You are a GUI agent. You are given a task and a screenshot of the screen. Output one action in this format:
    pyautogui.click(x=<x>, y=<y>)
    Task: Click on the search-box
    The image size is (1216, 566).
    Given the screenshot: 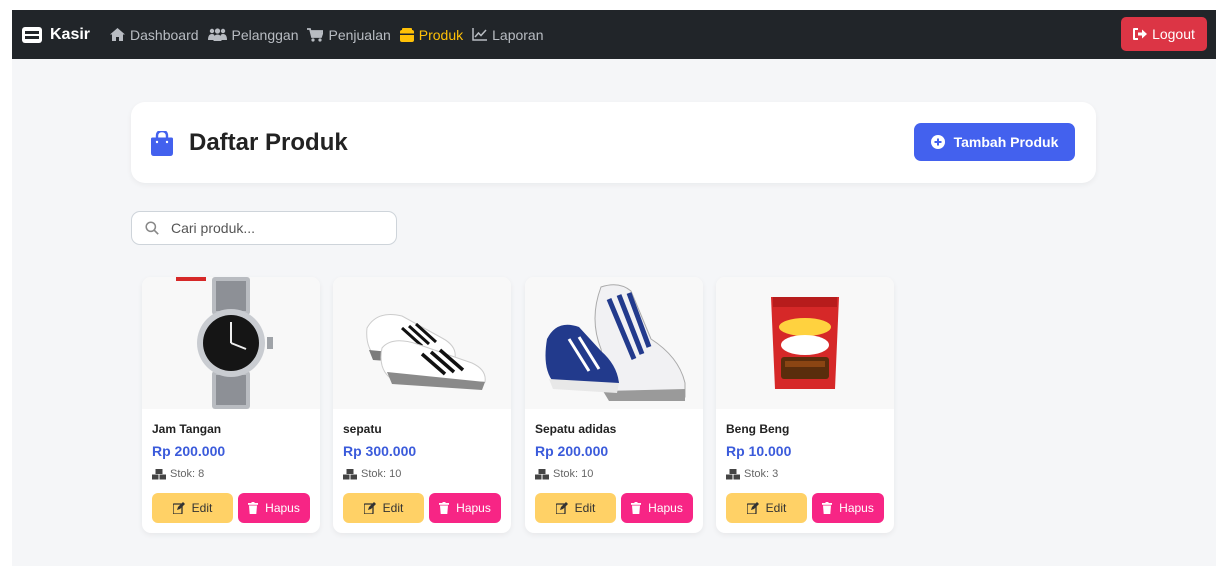 What is the action you would take?
    pyautogui.click(x=264, y=228)
    